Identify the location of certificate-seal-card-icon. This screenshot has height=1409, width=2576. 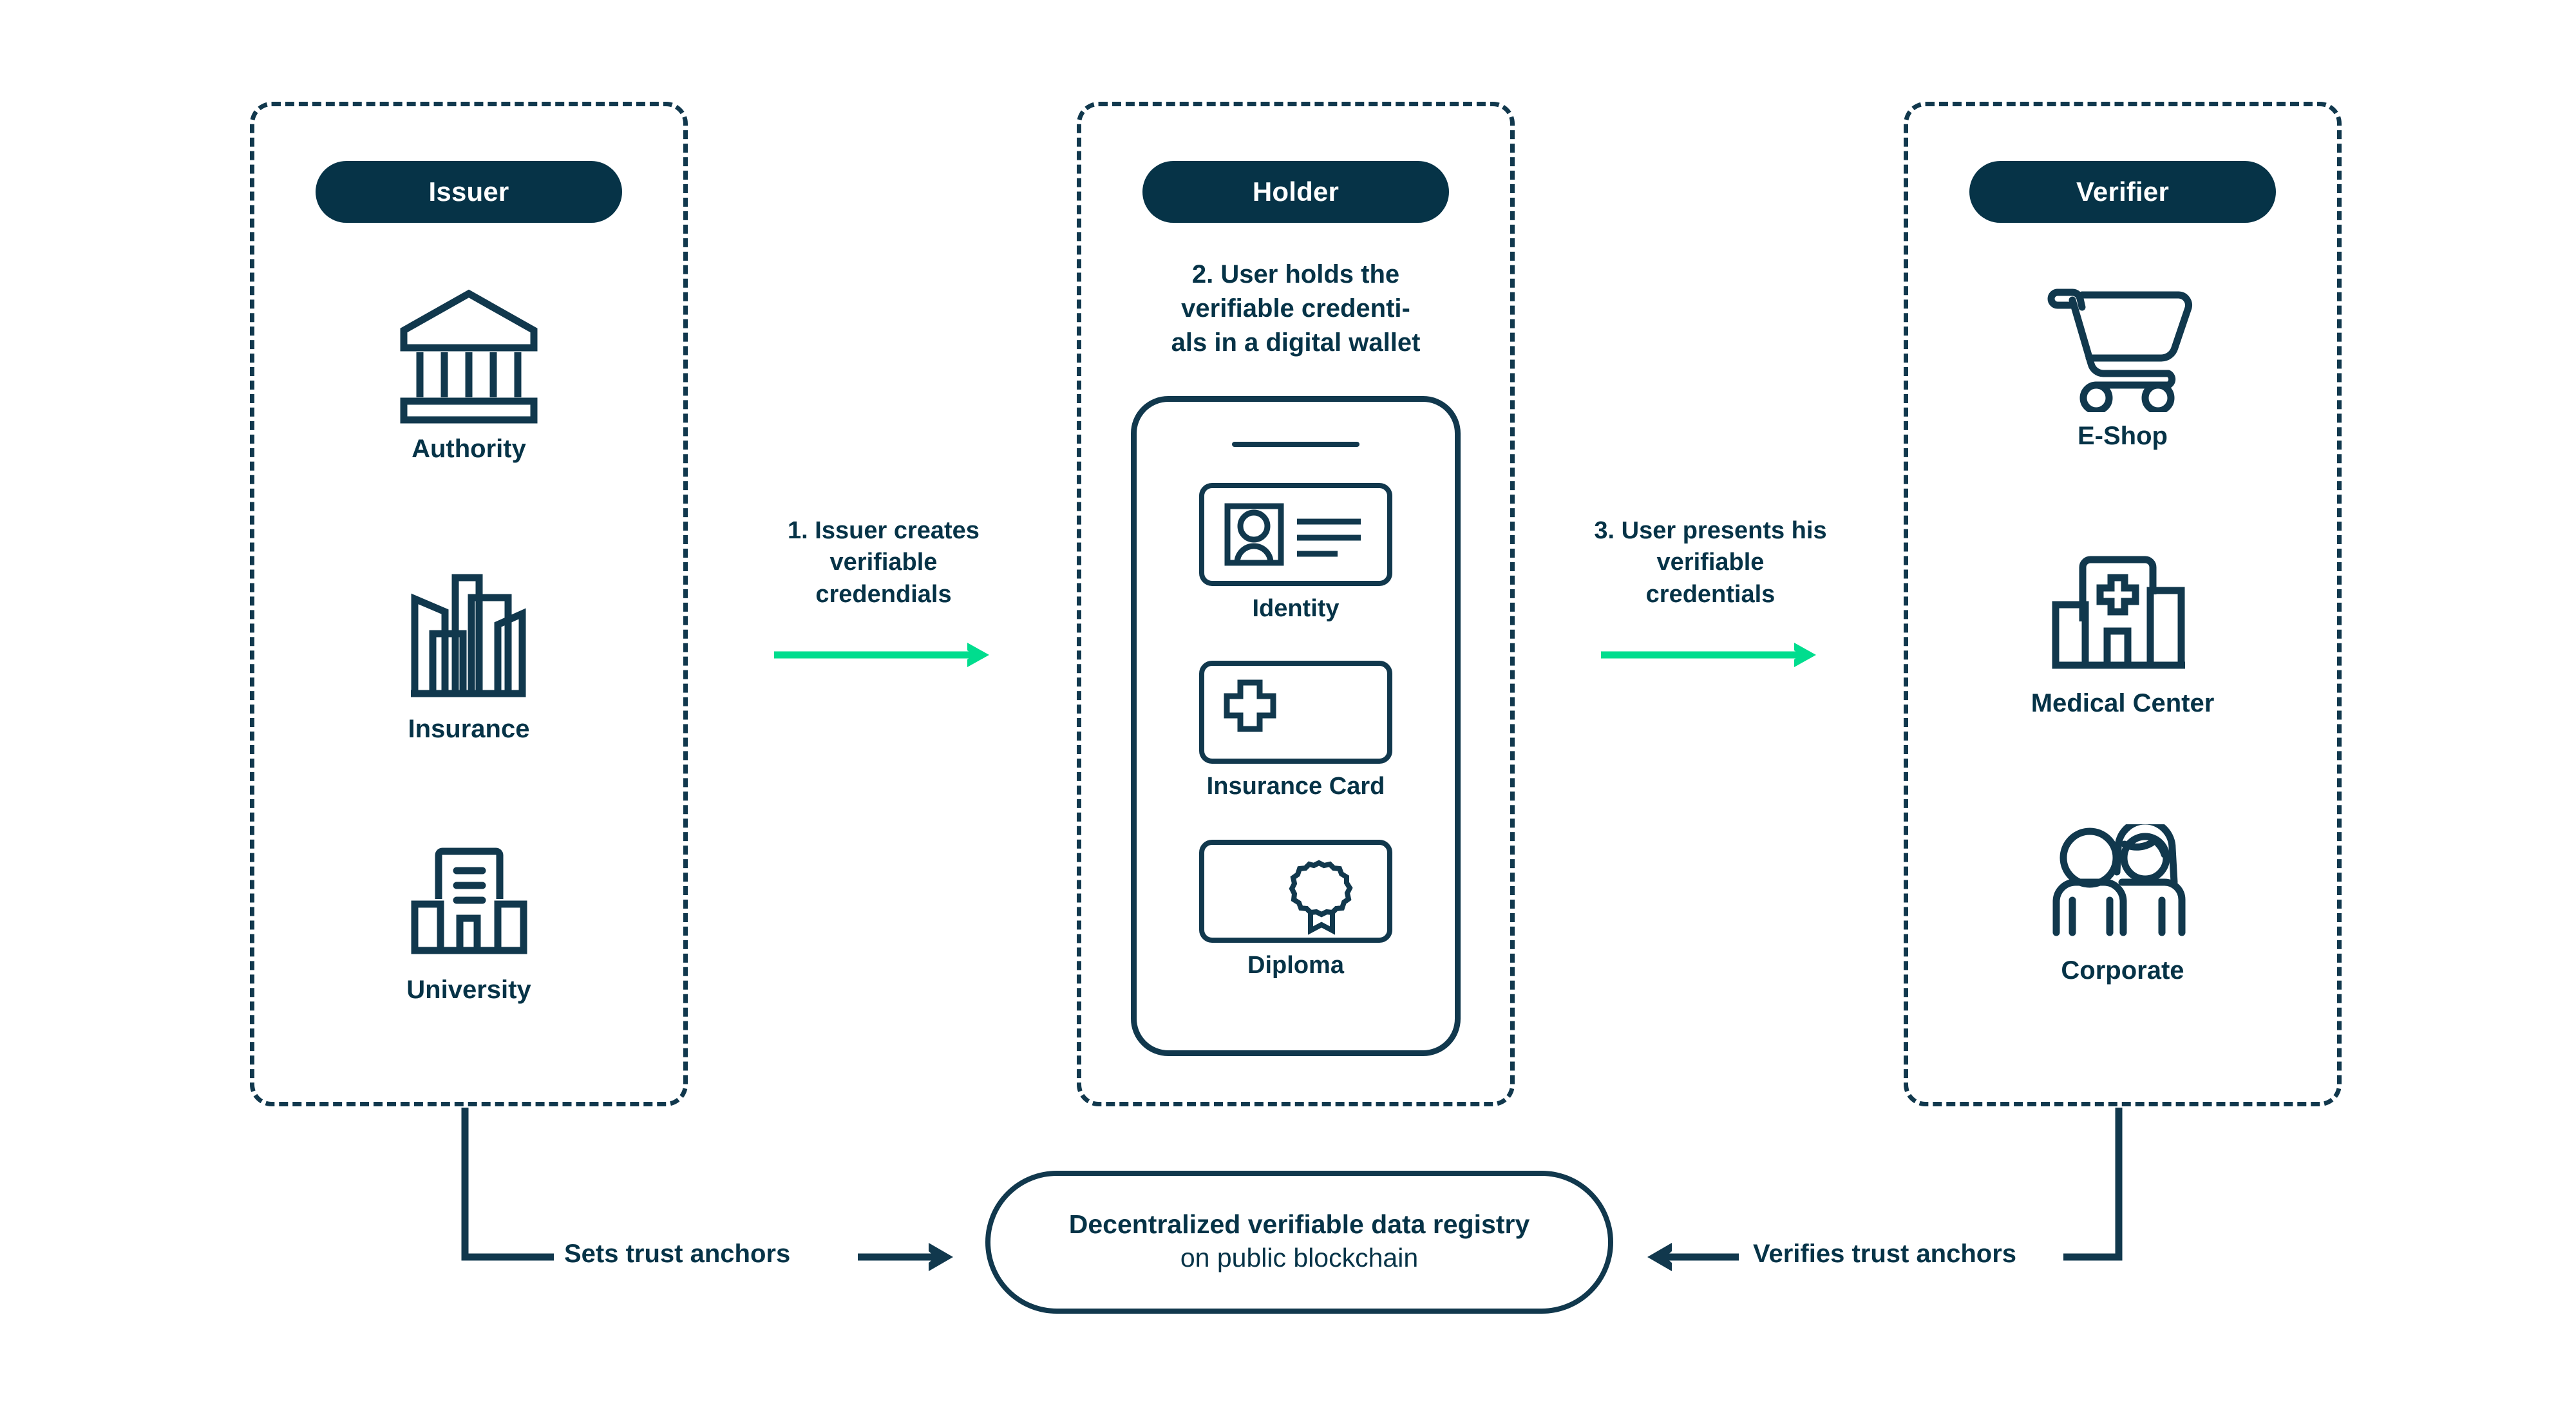
(1295, 891).